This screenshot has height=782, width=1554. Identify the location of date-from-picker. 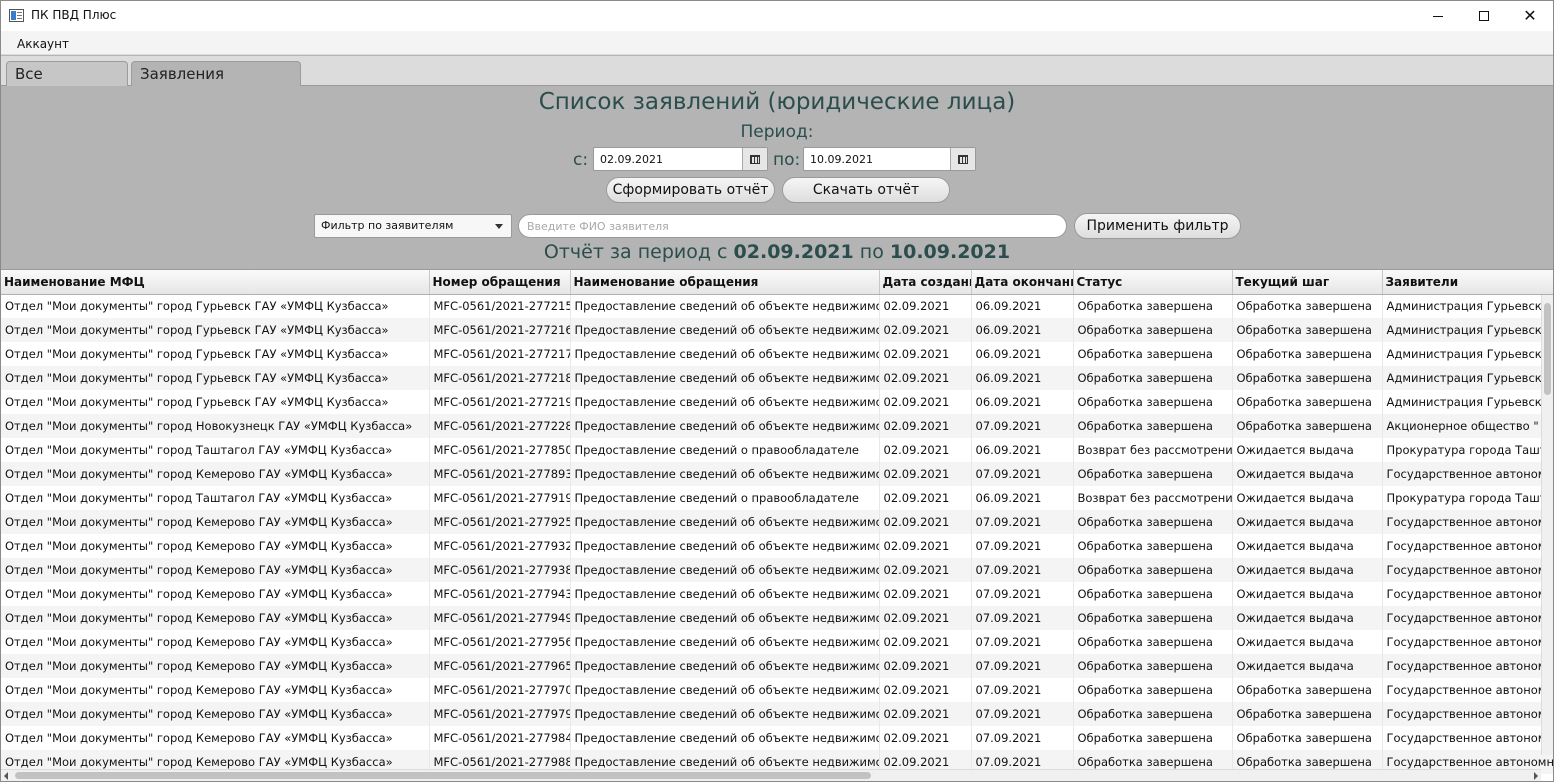
(680, 159).